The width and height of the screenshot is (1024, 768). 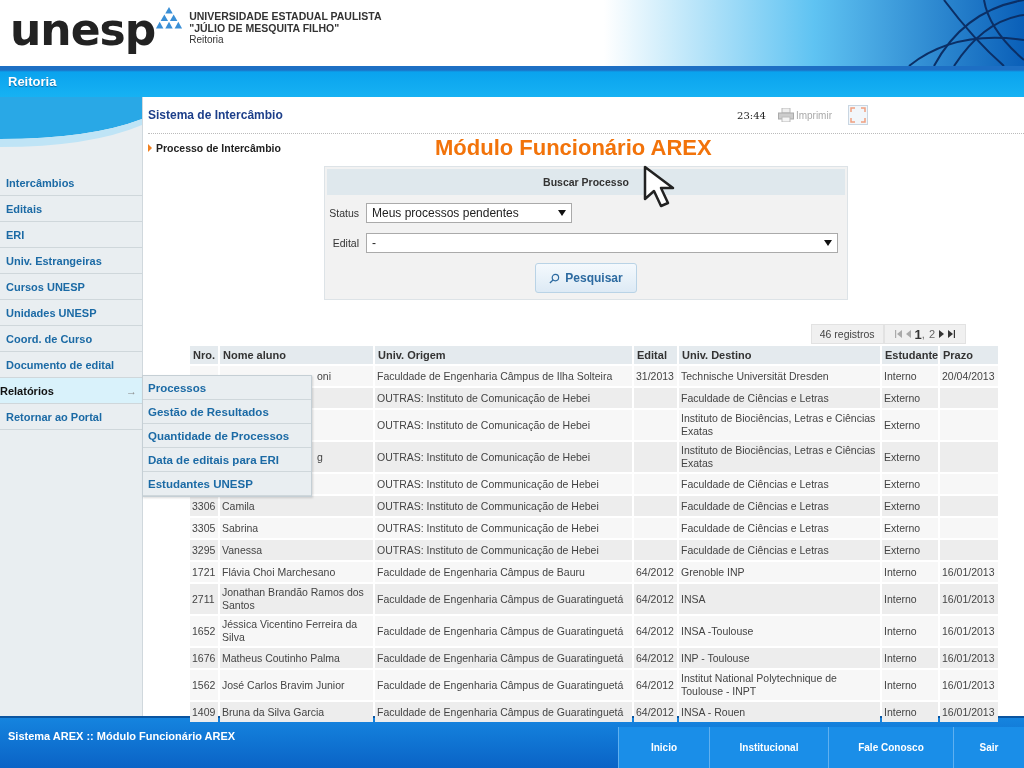 What do you see at coordinates (227, 436) in the screenshot?
I see `submenu-item: Quantidade de Processos` at bounding box center [227, 436].